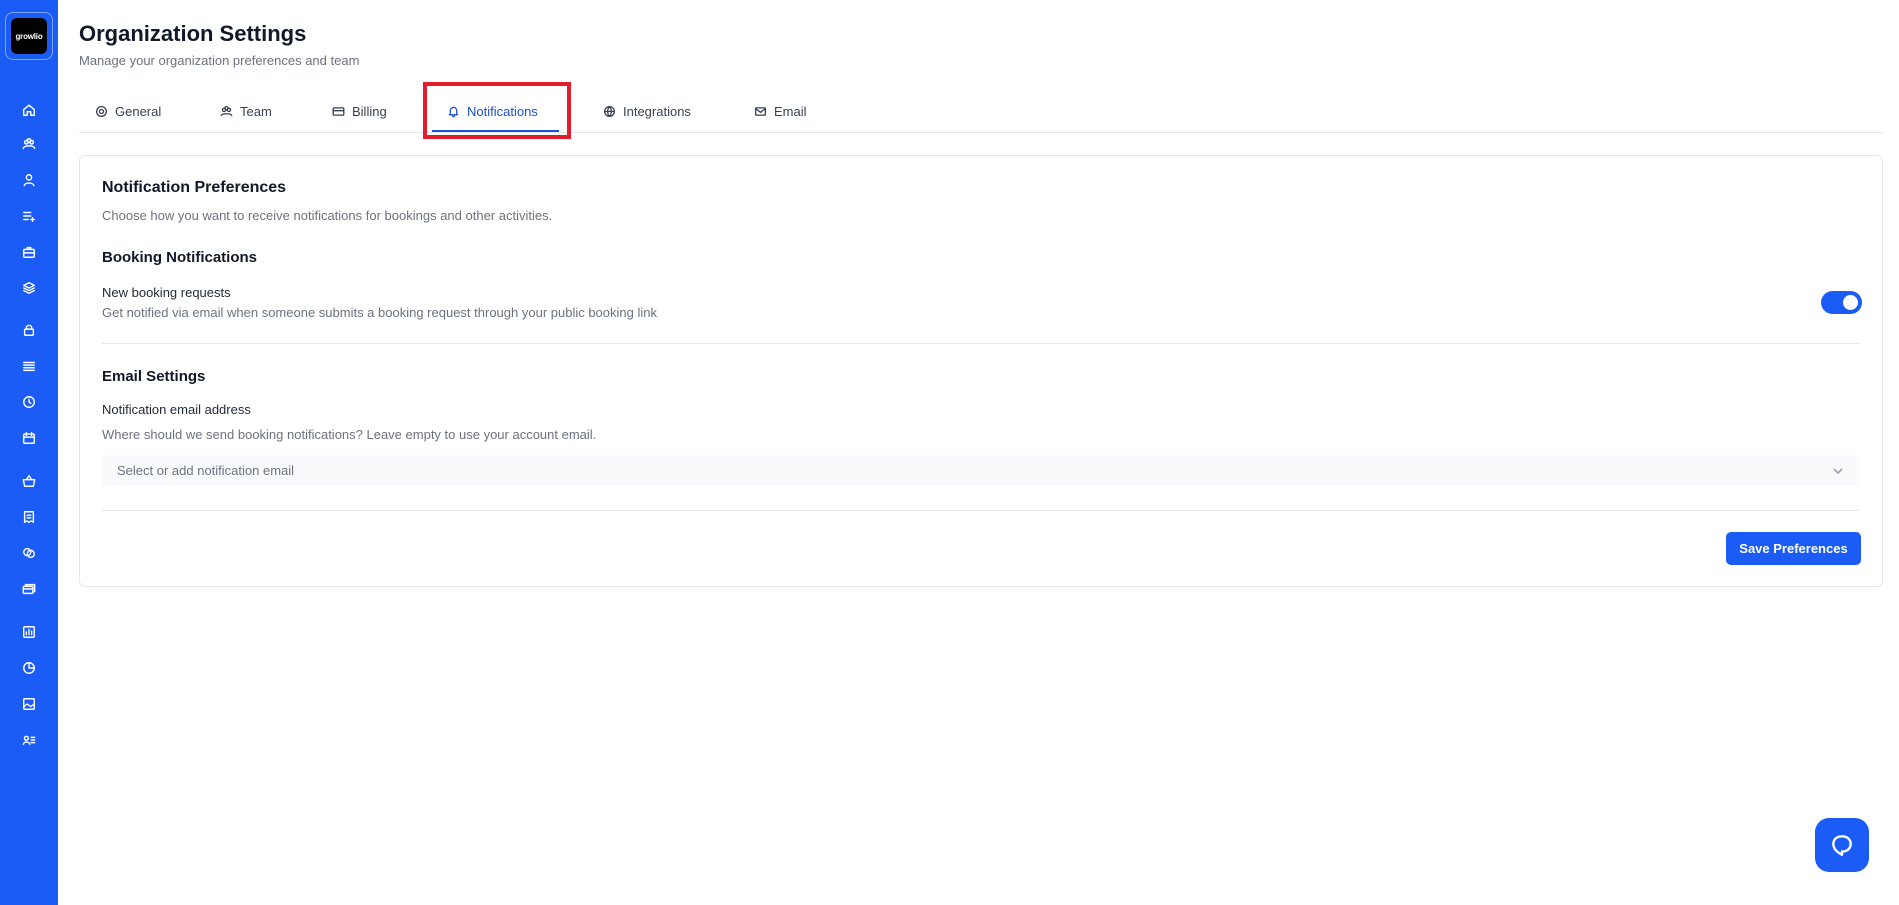 This screenshot has width=1899, height=905. I want to click on coins-icon, so click(29, 553).